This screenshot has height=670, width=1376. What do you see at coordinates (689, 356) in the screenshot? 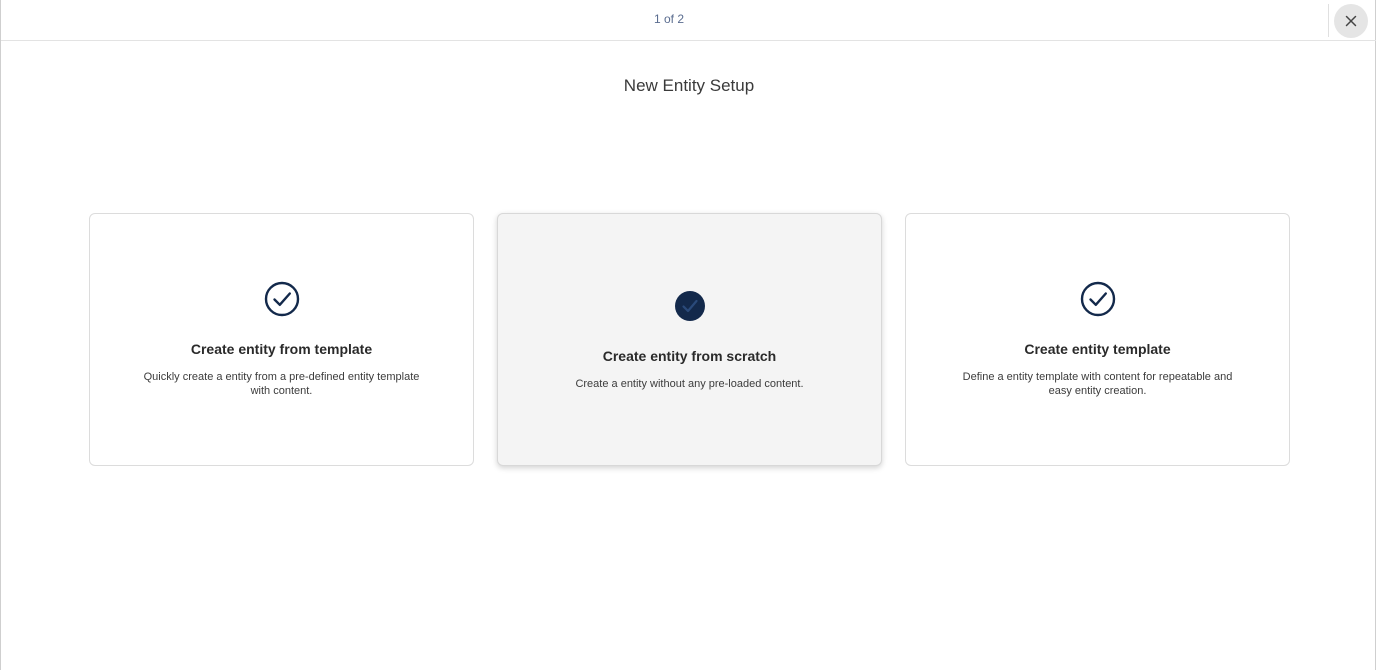
I see `card-title: Create entity from scratch` at bounding box center [689, 356].